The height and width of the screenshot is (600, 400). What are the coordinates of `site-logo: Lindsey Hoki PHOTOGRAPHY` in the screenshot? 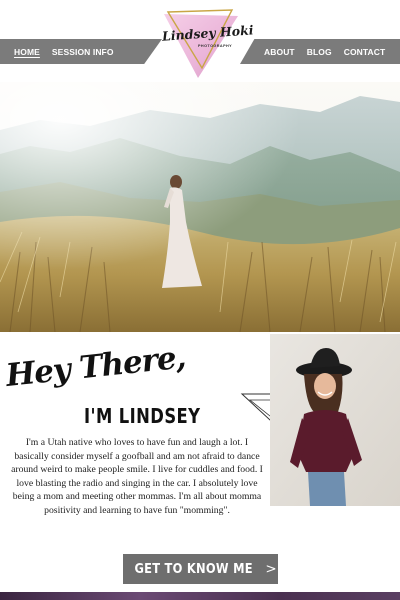 It's located at (206, 43).